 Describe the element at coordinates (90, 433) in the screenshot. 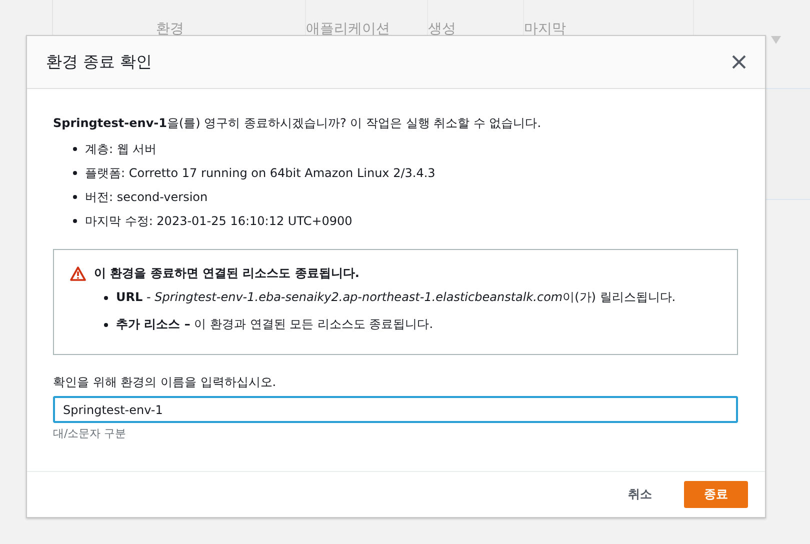

I see `field-hint: 대/소문자 구분` at that location.